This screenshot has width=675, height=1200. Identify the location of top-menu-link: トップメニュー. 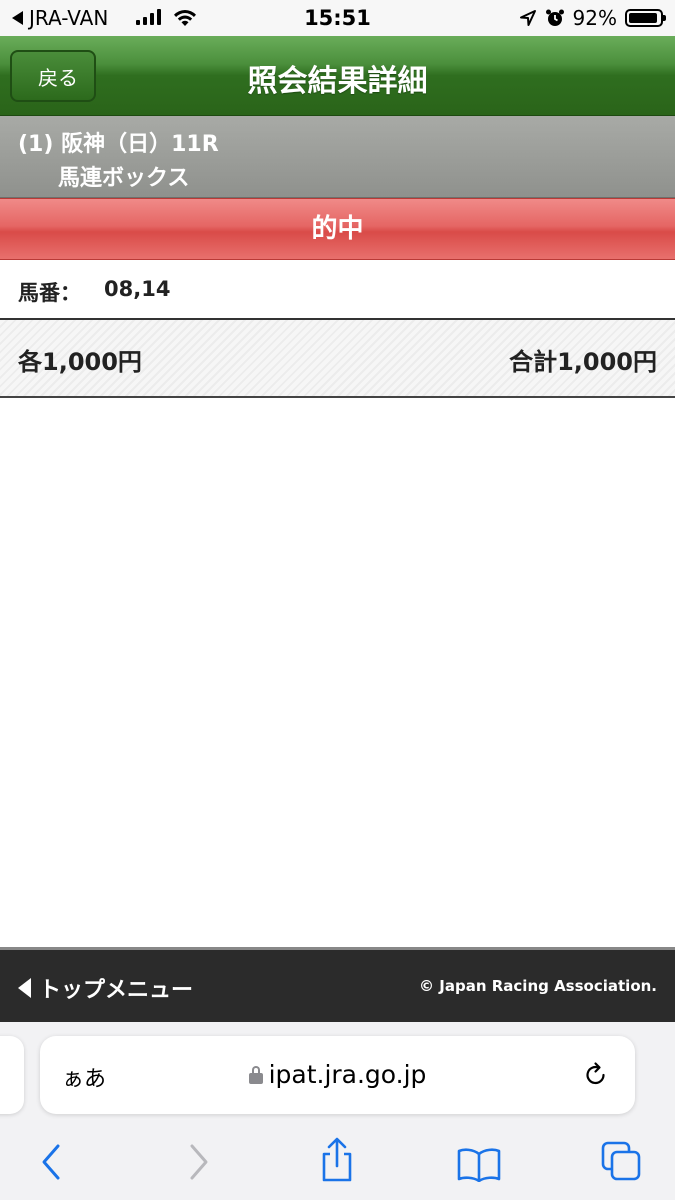
(105, 988).